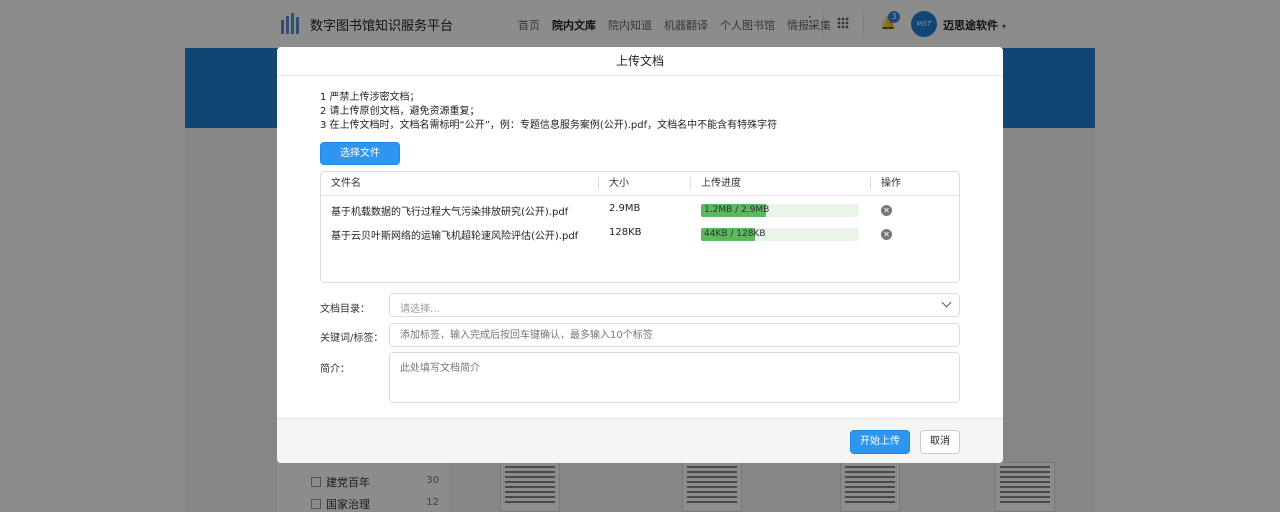 The height and width of the screenshot is (512, 1280). Describe the element at coordinates (360, 153) in the screenshot. I see `choose-file-button: 选择文件` at that location.